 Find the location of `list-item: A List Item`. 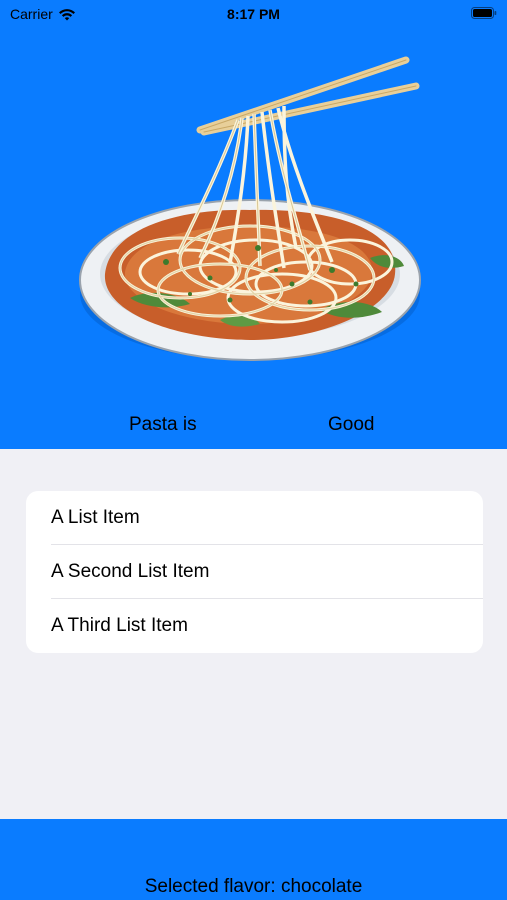

list-item: A List Item is located at coordinates (254, 518).